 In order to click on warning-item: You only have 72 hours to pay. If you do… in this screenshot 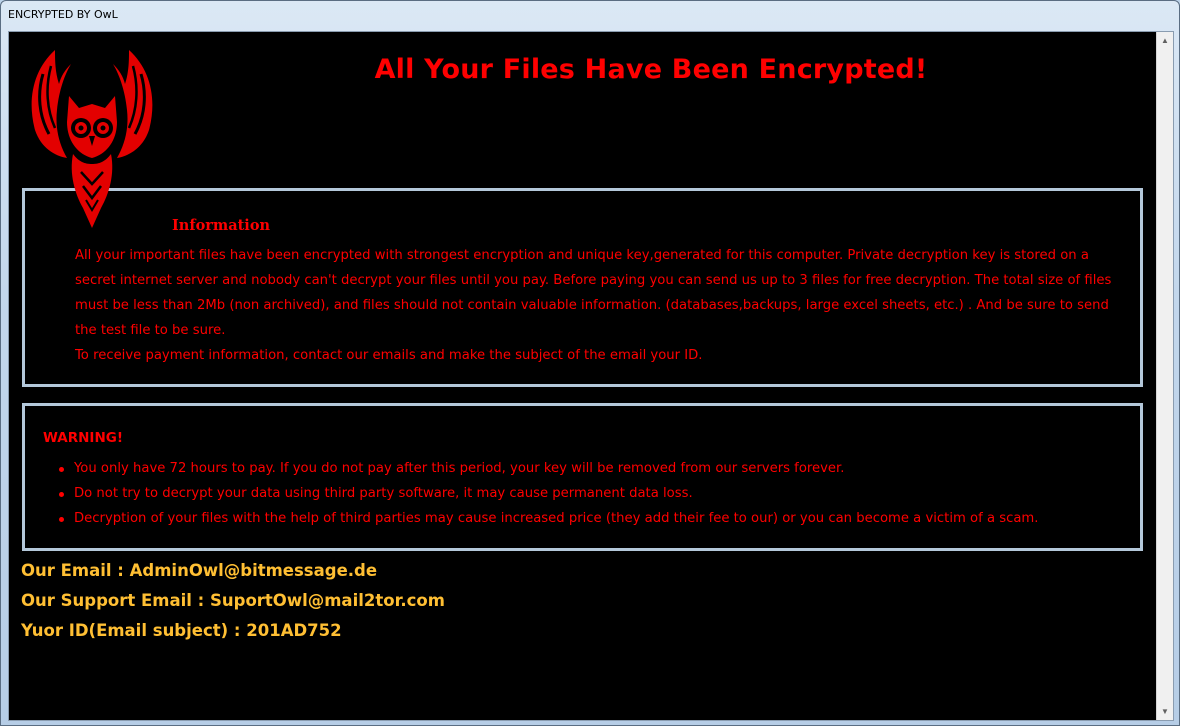, I will do `click(547, 468)`.